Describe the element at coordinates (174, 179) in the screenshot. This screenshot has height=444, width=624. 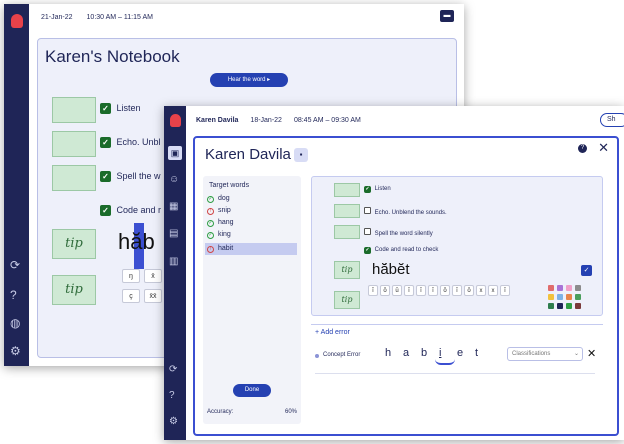
I see `students-icon: ☺` at that location.